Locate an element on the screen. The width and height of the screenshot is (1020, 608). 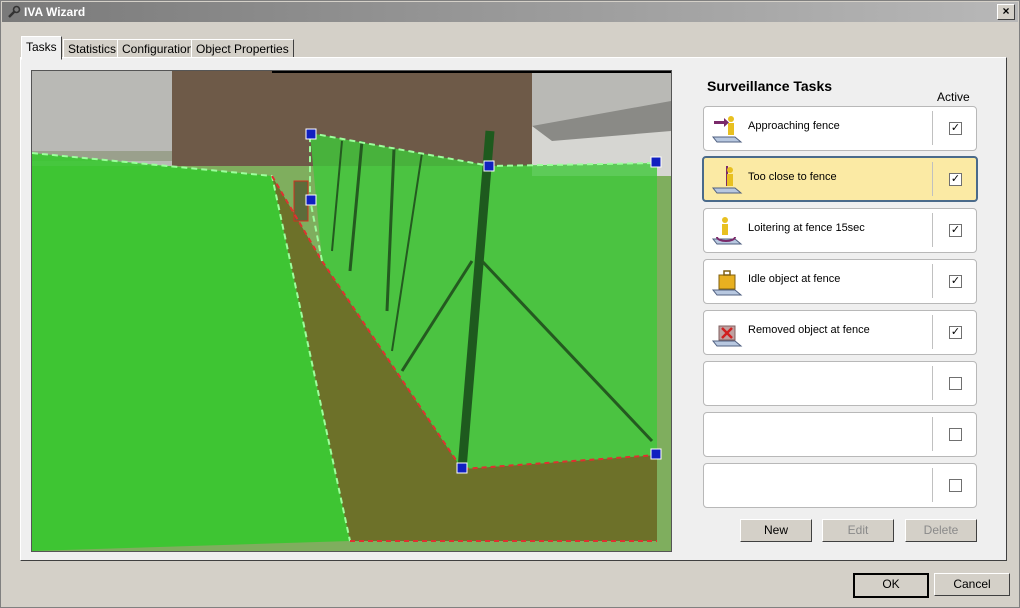
tab-tasks: Tasks is located at coordinates (41, 48).